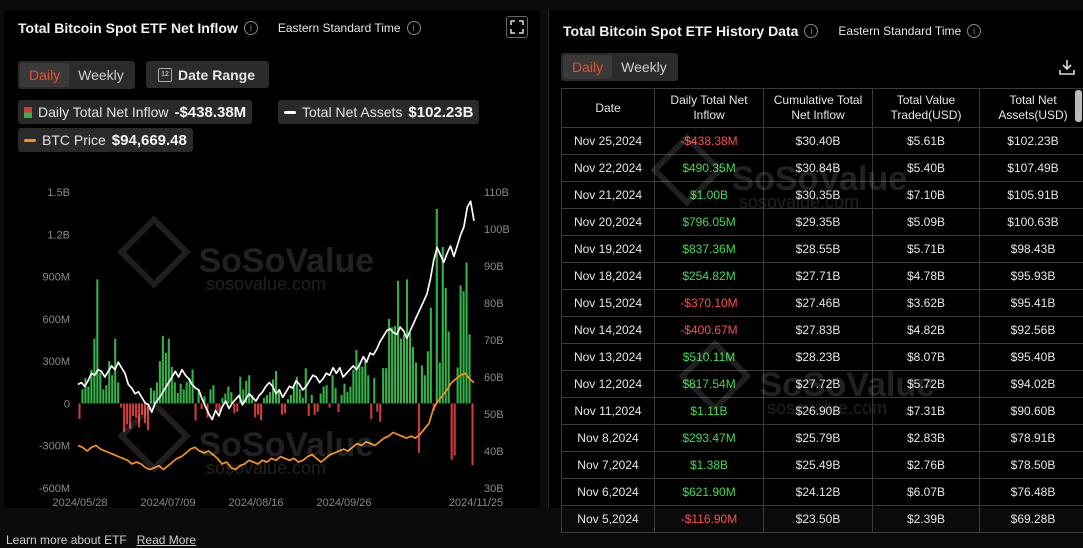 The width and height of the screenshot is (1083, 548). I want to click on table-row: Nov 19,2024 $837.36M $28.55B $5.71B $98.43B, so click(822, 249).